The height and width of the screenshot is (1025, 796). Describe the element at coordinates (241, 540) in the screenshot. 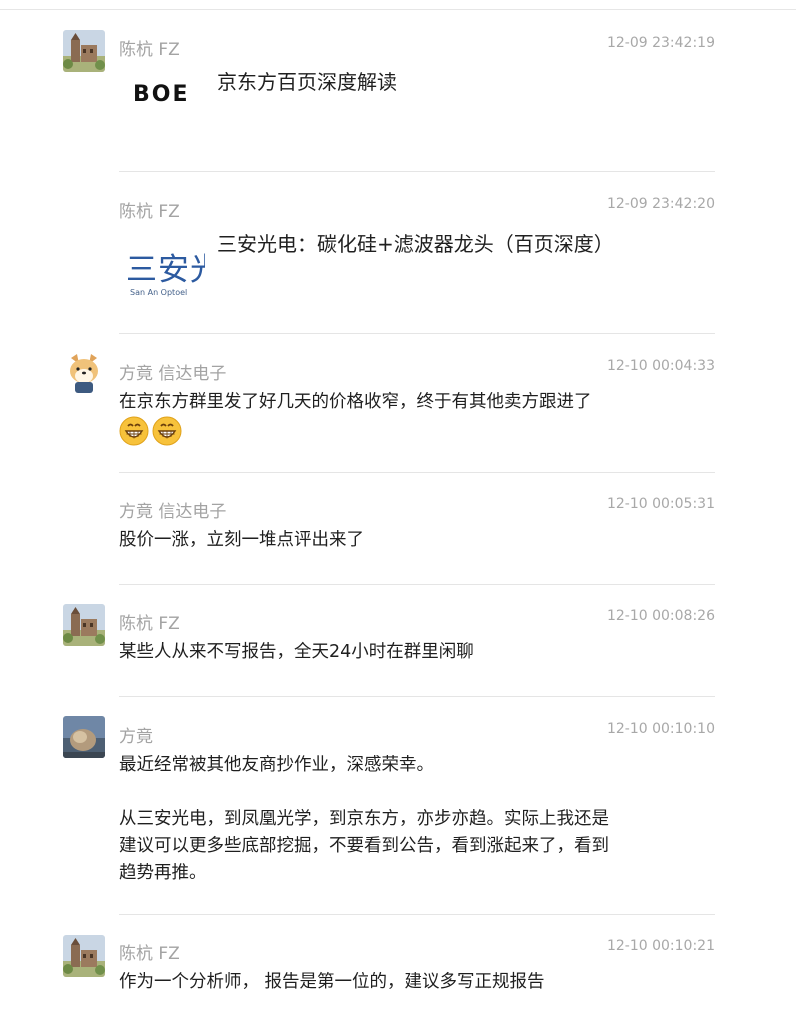

I see `message-text: 股价一涨，立刻一堆点评出来了` at that location.